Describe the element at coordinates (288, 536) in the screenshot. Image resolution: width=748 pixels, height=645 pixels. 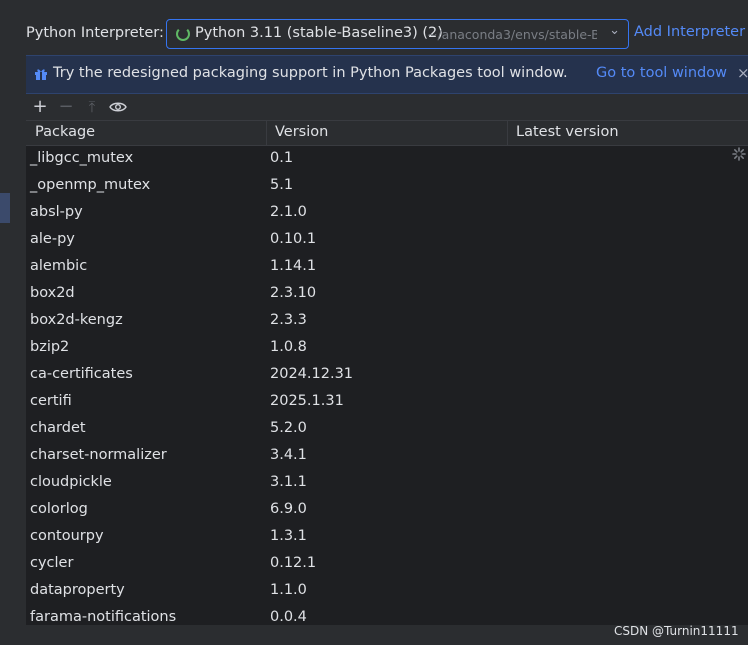
I see `package-version-cell: 1.3.1` at that location.